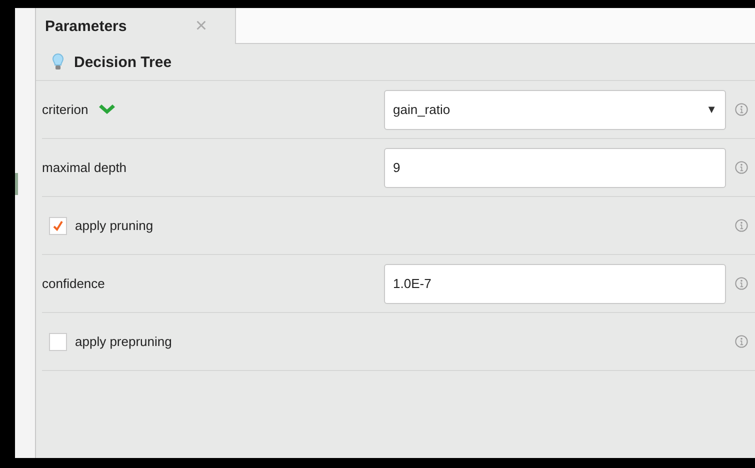 The width and height of the screenshot is (755, 468). What do you see at coordinates (73, 283) in the screenshot?
I see `parameter-label: confidence` at bounding box center [73, 283].